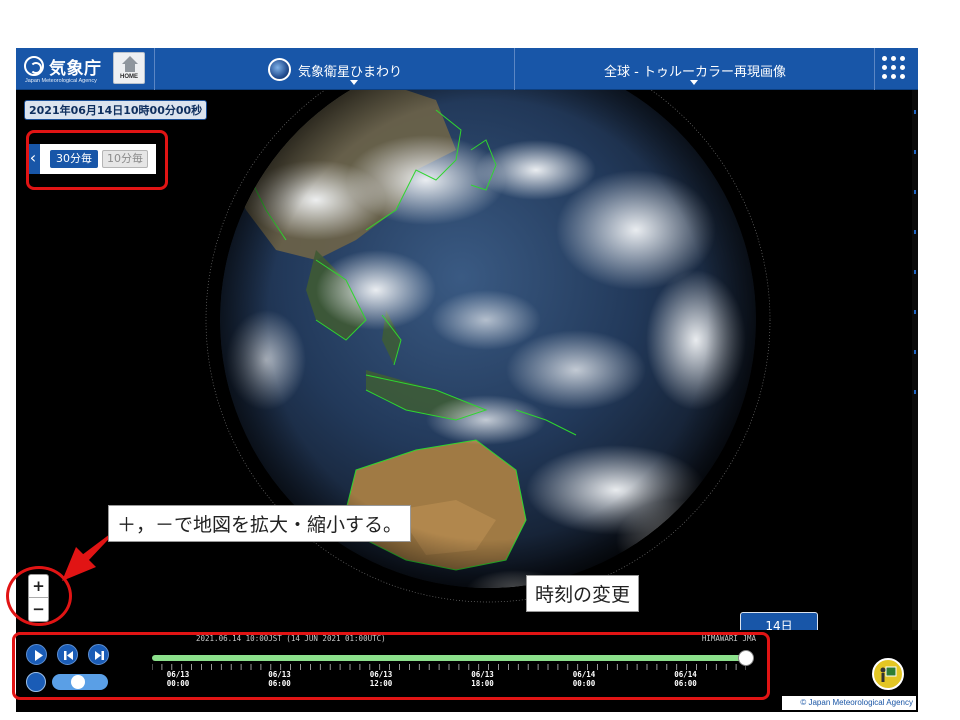 This screenshot has height=720, width=960. I want to click on home-label: HOME, so click(129, 77).